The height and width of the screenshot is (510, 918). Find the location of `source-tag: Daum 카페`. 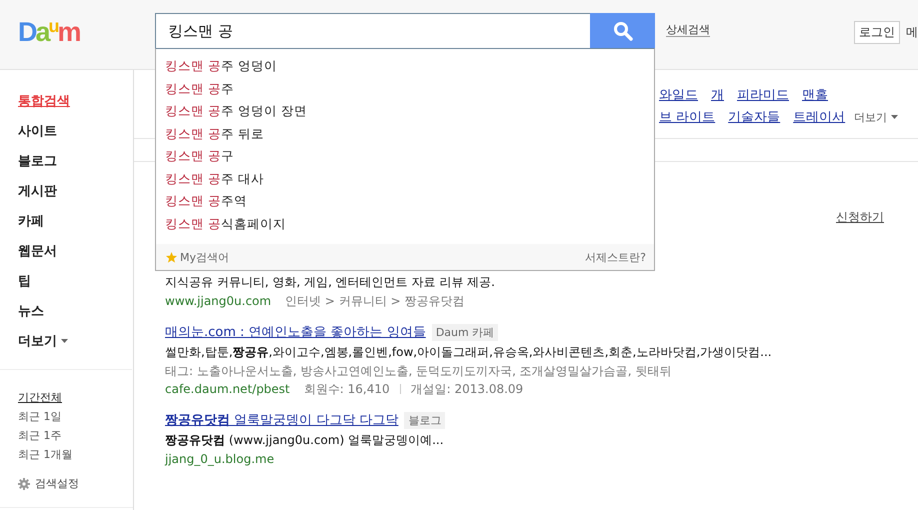

source-tag: Daum 카페 is located at coordinates (465, 332).